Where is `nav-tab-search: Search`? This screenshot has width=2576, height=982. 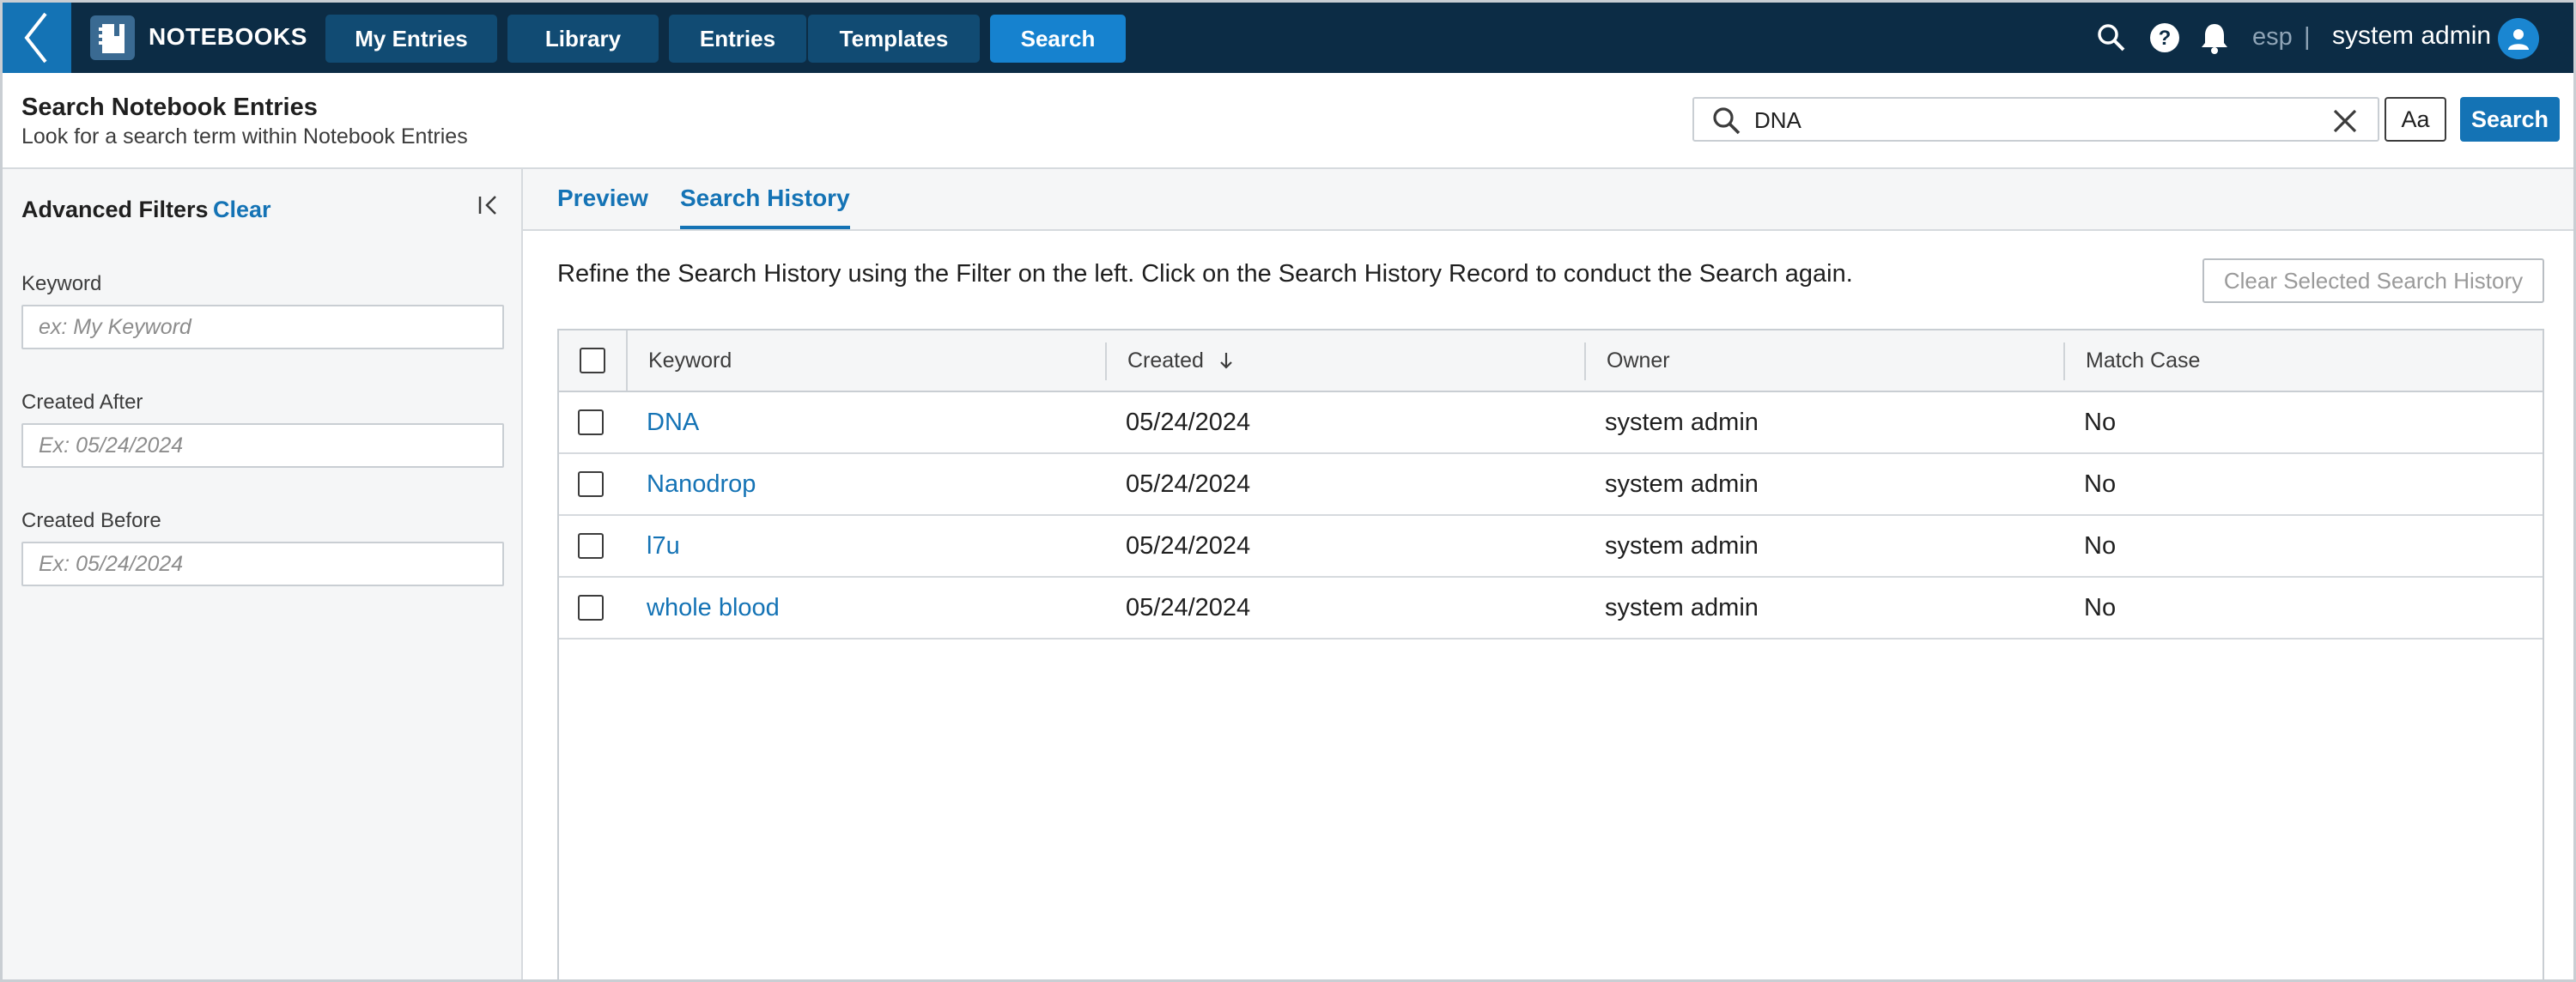 nav-tab-search: Search is located at coordinates (1058, 39).